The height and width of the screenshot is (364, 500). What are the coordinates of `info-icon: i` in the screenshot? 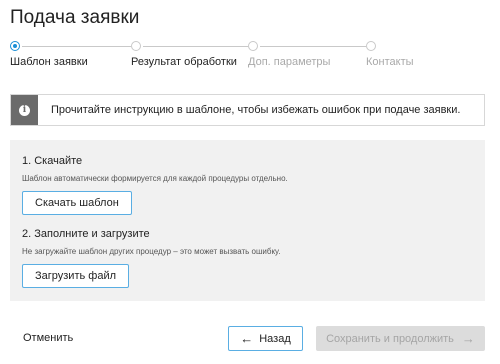 It's located at (24, 110).